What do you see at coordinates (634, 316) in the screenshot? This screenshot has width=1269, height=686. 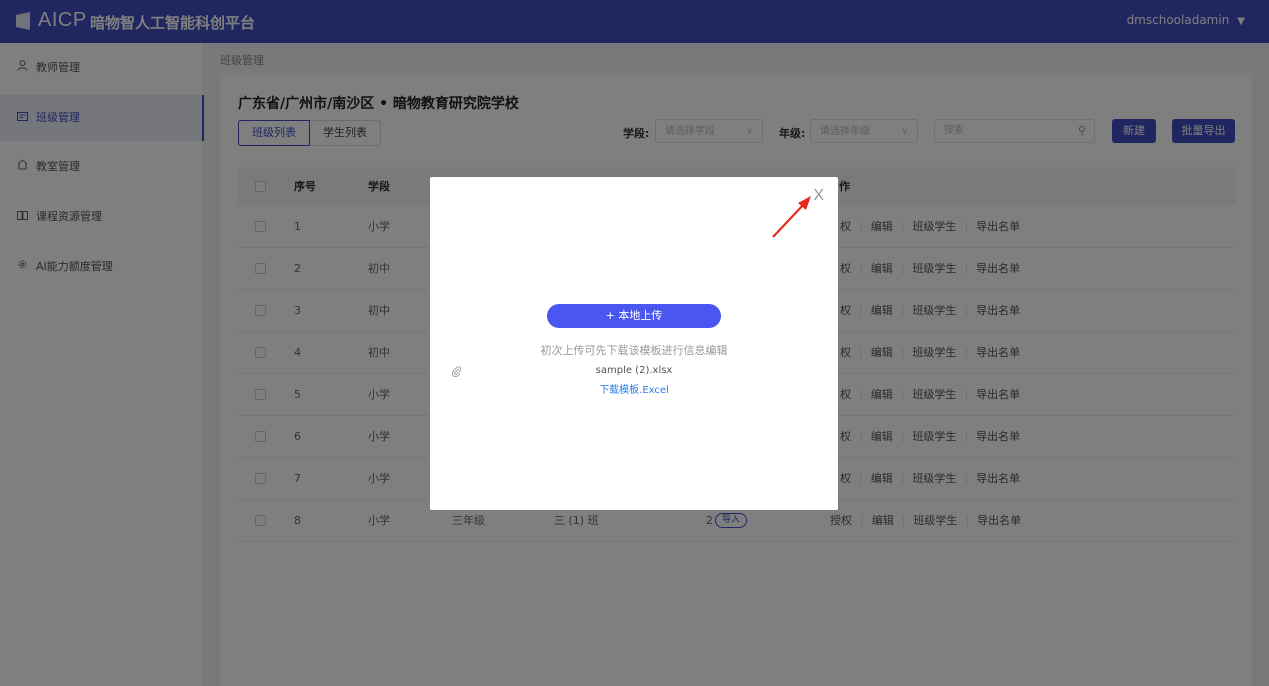 I see `local-upload-button: + 本地上传` at bounding box center [634, 316].